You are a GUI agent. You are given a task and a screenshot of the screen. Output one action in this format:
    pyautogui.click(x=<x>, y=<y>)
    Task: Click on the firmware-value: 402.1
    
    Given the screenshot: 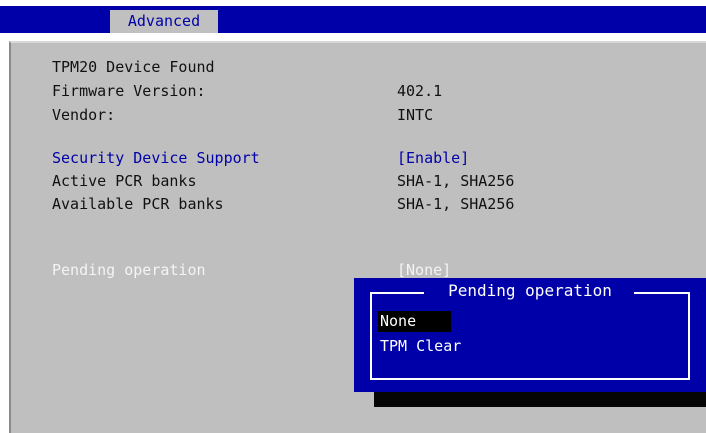 What is the action you would take?
    pyautogui.click(x=420, y=91)
    